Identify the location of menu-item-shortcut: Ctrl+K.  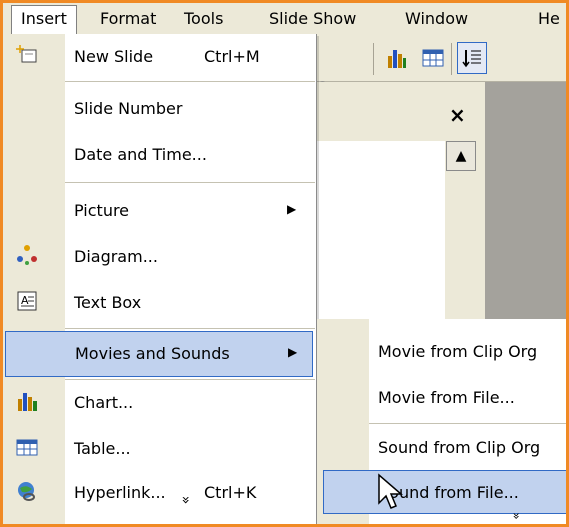
(230, 492).